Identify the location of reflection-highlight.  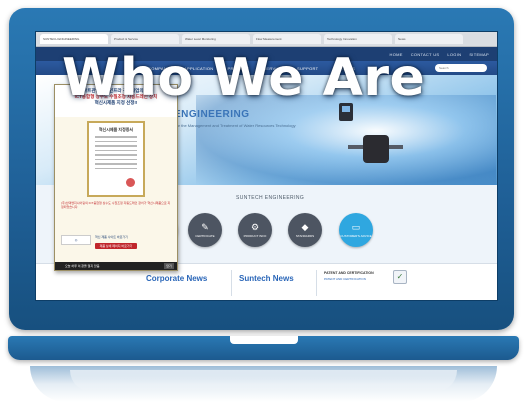
(263, 381).